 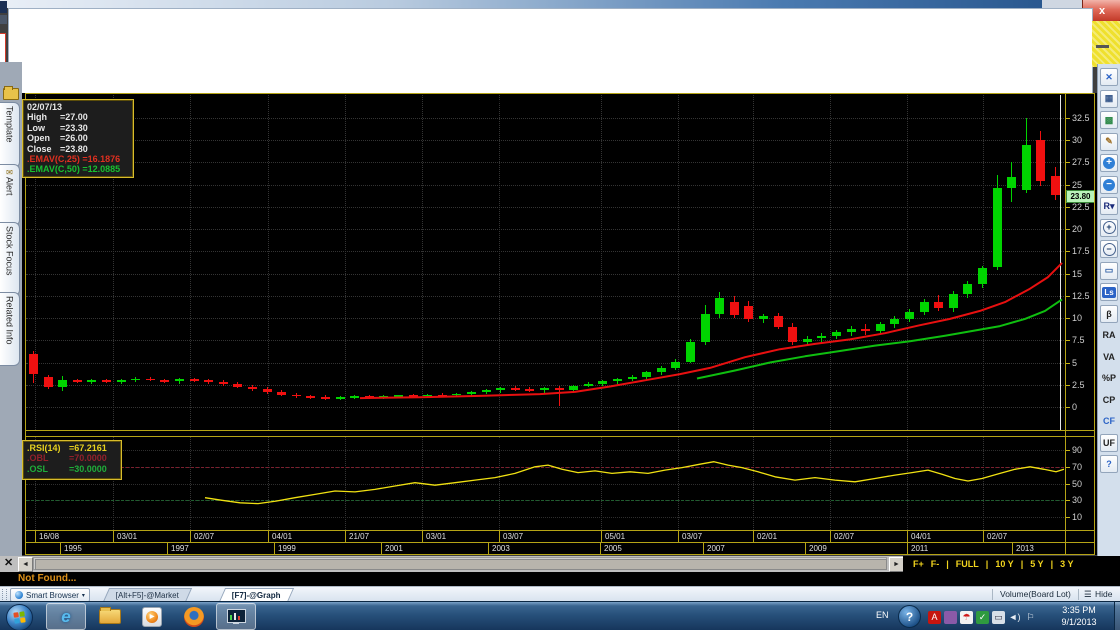 What do you see at coordinates (1103, 594) in the screenshot?
I see `hide-button: Hide` at bounding box center [1103, 594].